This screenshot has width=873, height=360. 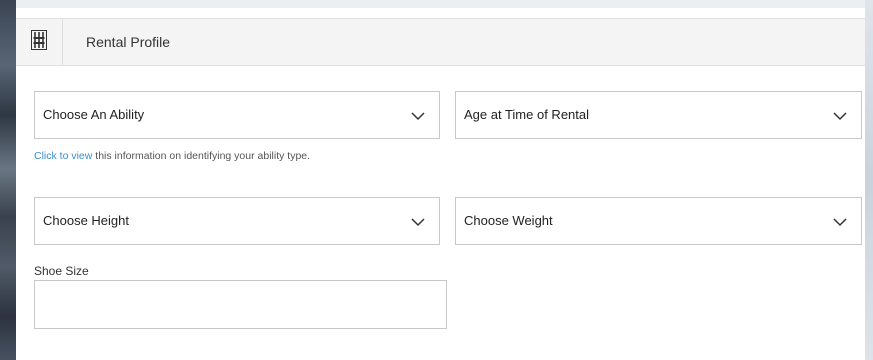 I want to click on click-to-view-link: Click to view, so click(x=63, y=156).